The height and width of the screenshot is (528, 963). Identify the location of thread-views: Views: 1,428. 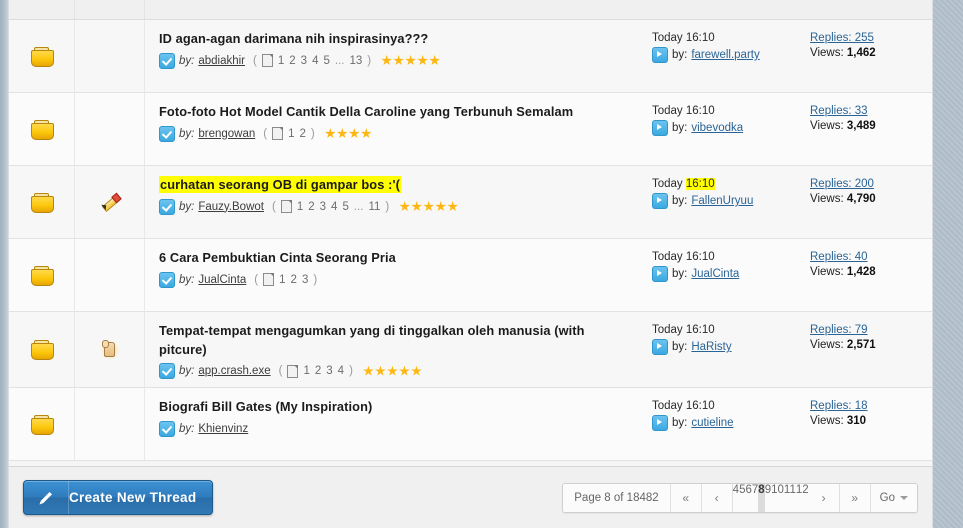
(843, 272).